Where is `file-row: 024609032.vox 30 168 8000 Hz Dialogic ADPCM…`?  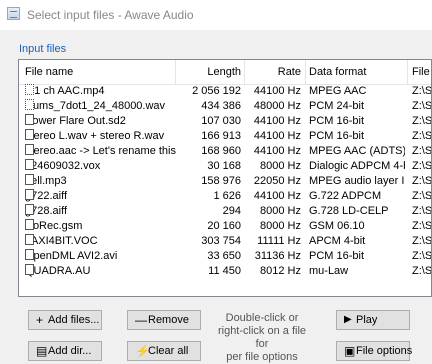
file-row: 024609032.vox 30 168 8000 Hz Dialogic ADPCM… is located at coordinates (225, 166).